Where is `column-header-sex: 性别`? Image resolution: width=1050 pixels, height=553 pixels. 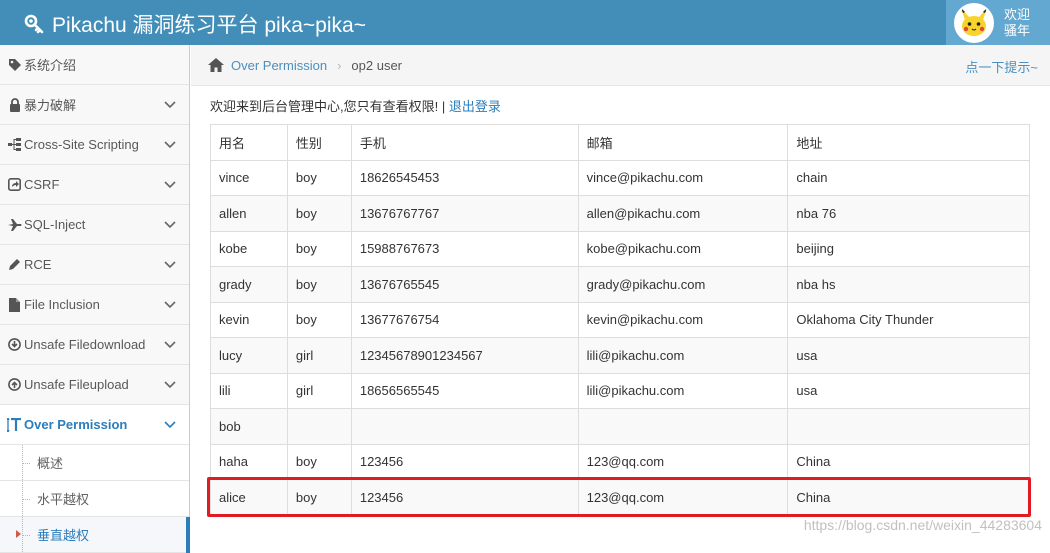 column-header-sex: 性别 is located at coordinates (319, 143).